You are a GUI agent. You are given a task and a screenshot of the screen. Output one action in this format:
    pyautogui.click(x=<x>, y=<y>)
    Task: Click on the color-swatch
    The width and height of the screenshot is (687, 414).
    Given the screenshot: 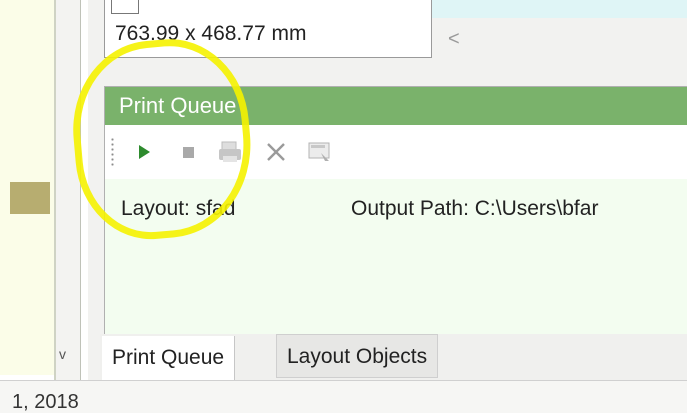 What is the action you would take?
    pyautogui.click(x=30, y=198)
    